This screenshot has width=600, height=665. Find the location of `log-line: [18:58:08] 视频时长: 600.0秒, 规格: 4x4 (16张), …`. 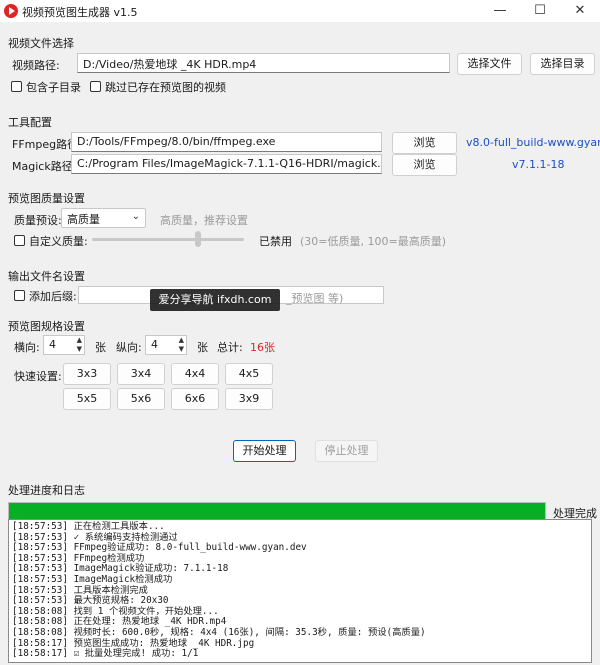

log-line: [18:58:08] 视频时长: 600.0秒, 规格: 4x4 (16张), … is located at coordinates (219, 632).